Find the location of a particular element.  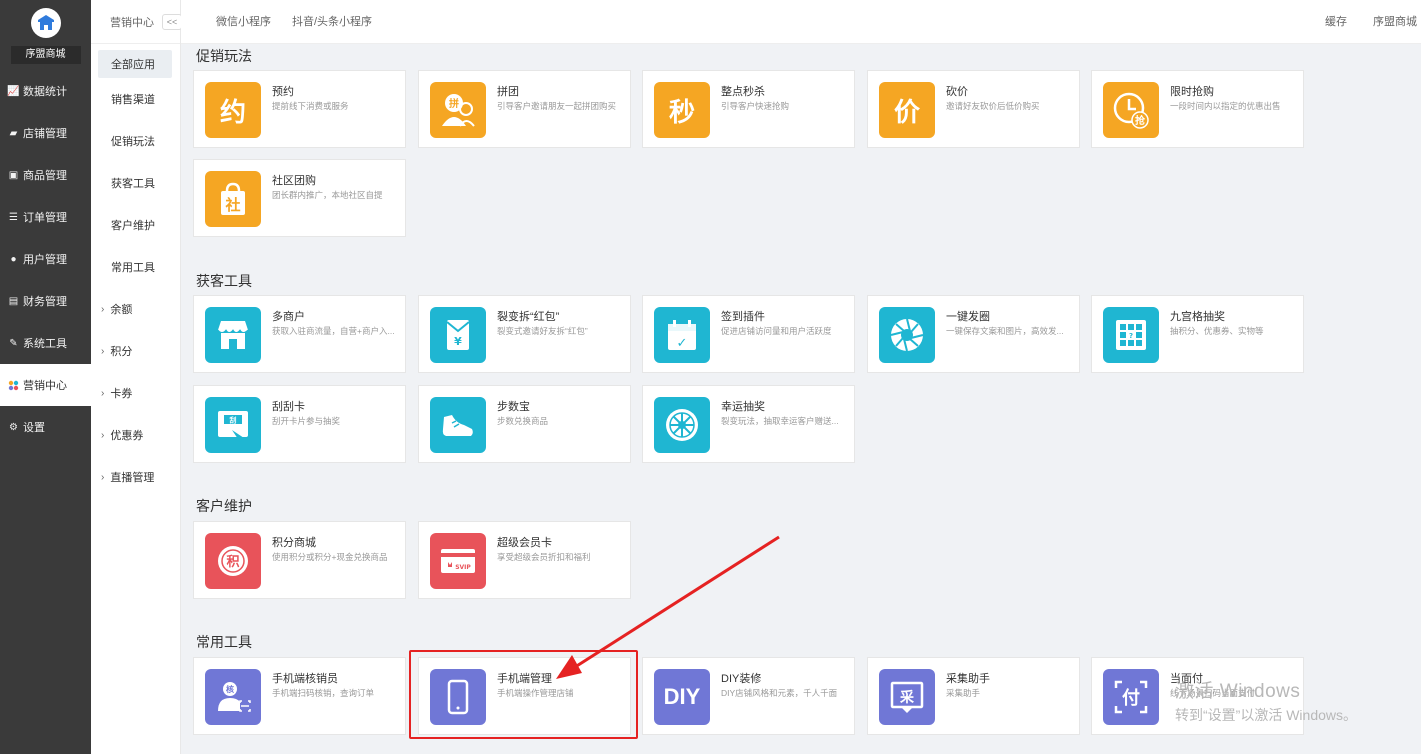

app-card-bargain: 价 砍价 邀请好友砍价后低价购买 is located at coordinates (973, 109).